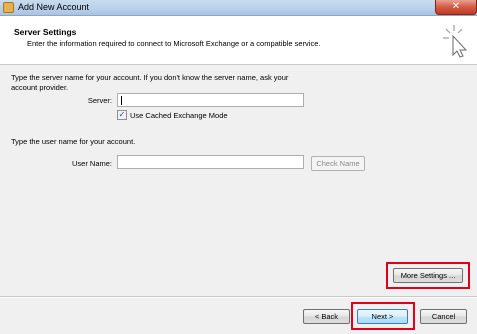  What do you see at coordinates (338, 163) in the screenshot?
I see `check-name-button: Check Name` at bounding box center [338, 163].